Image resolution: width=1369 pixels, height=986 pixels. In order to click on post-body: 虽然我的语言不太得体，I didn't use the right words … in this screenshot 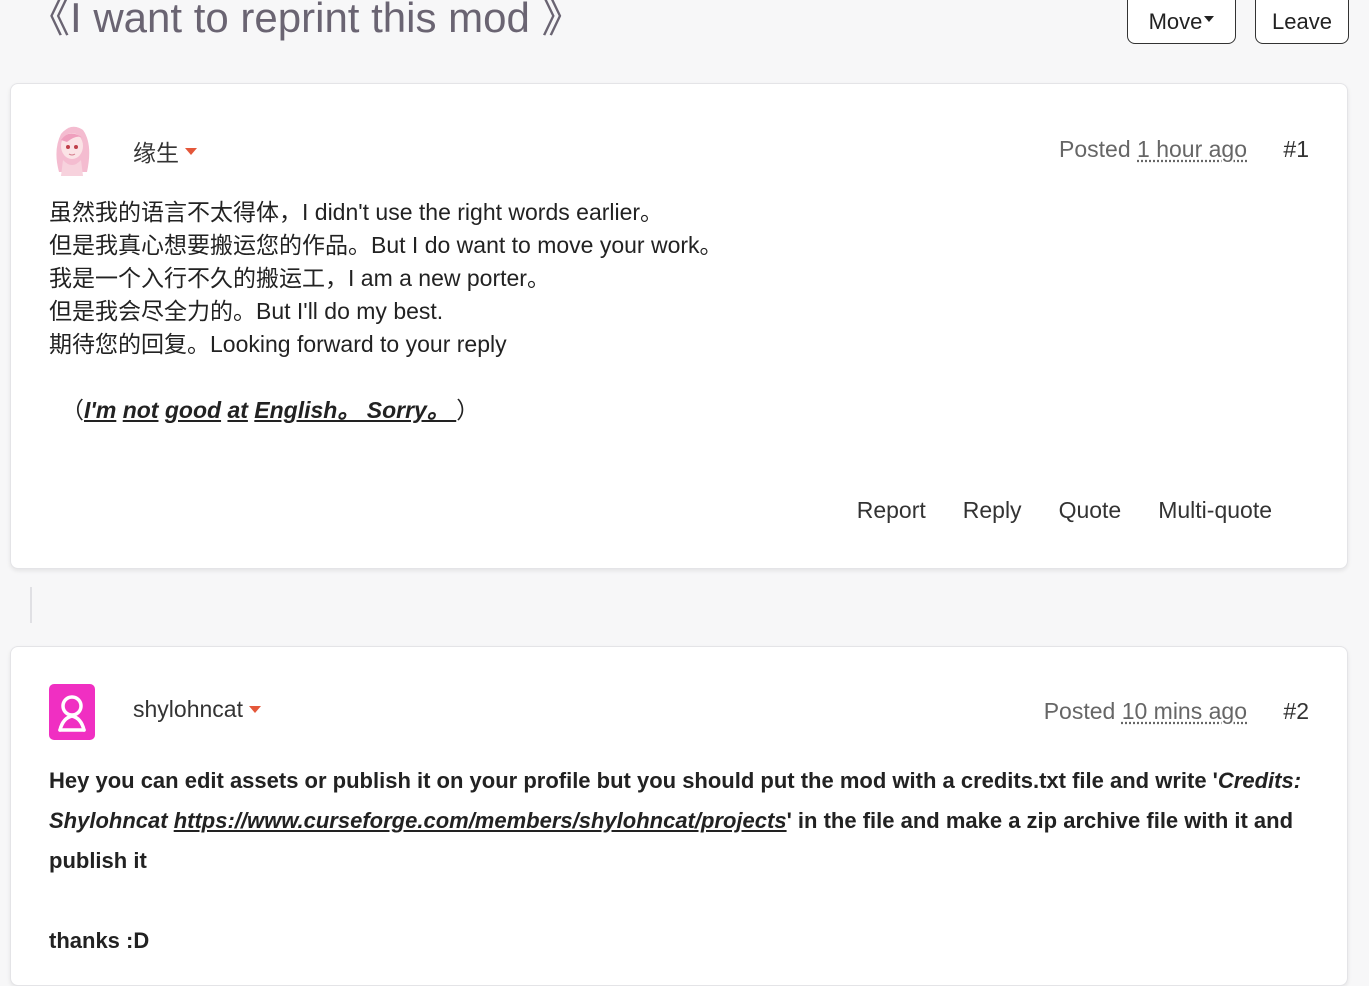, I will do `click(386, 311)`.